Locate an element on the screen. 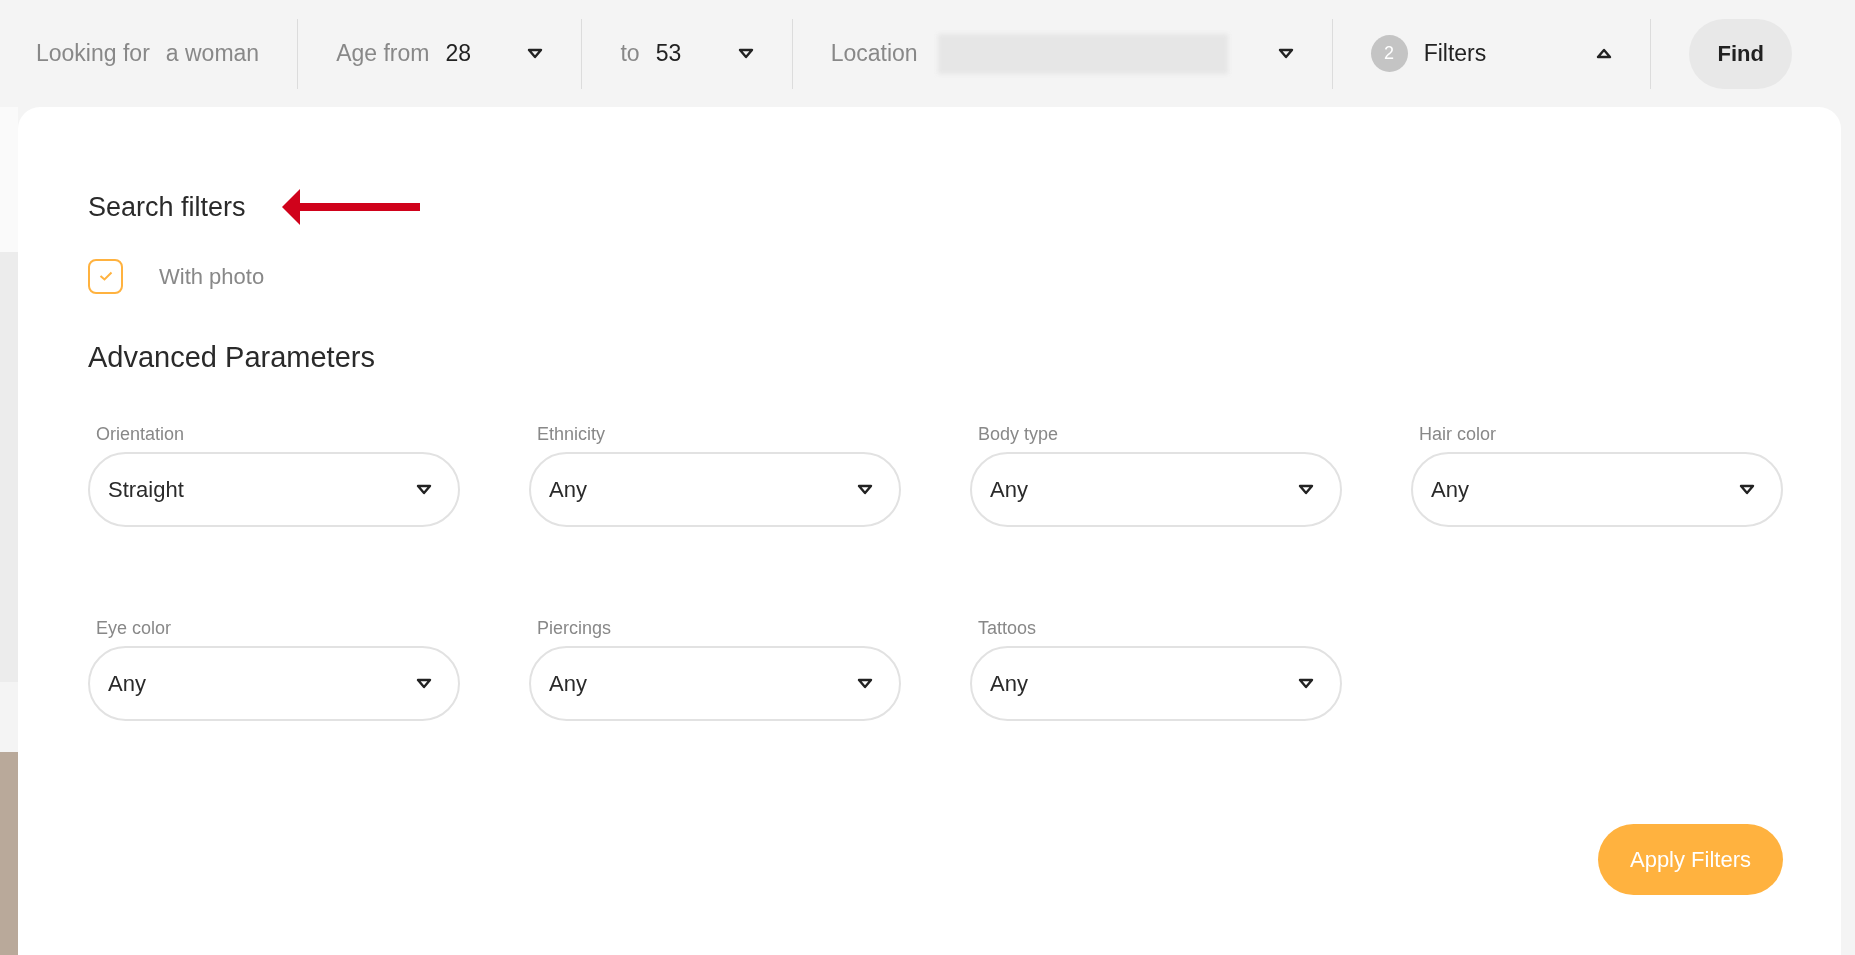 The width and height of the screenshot is (1855, 955). age-to-value: 53 is located at coordinates (696, 53).